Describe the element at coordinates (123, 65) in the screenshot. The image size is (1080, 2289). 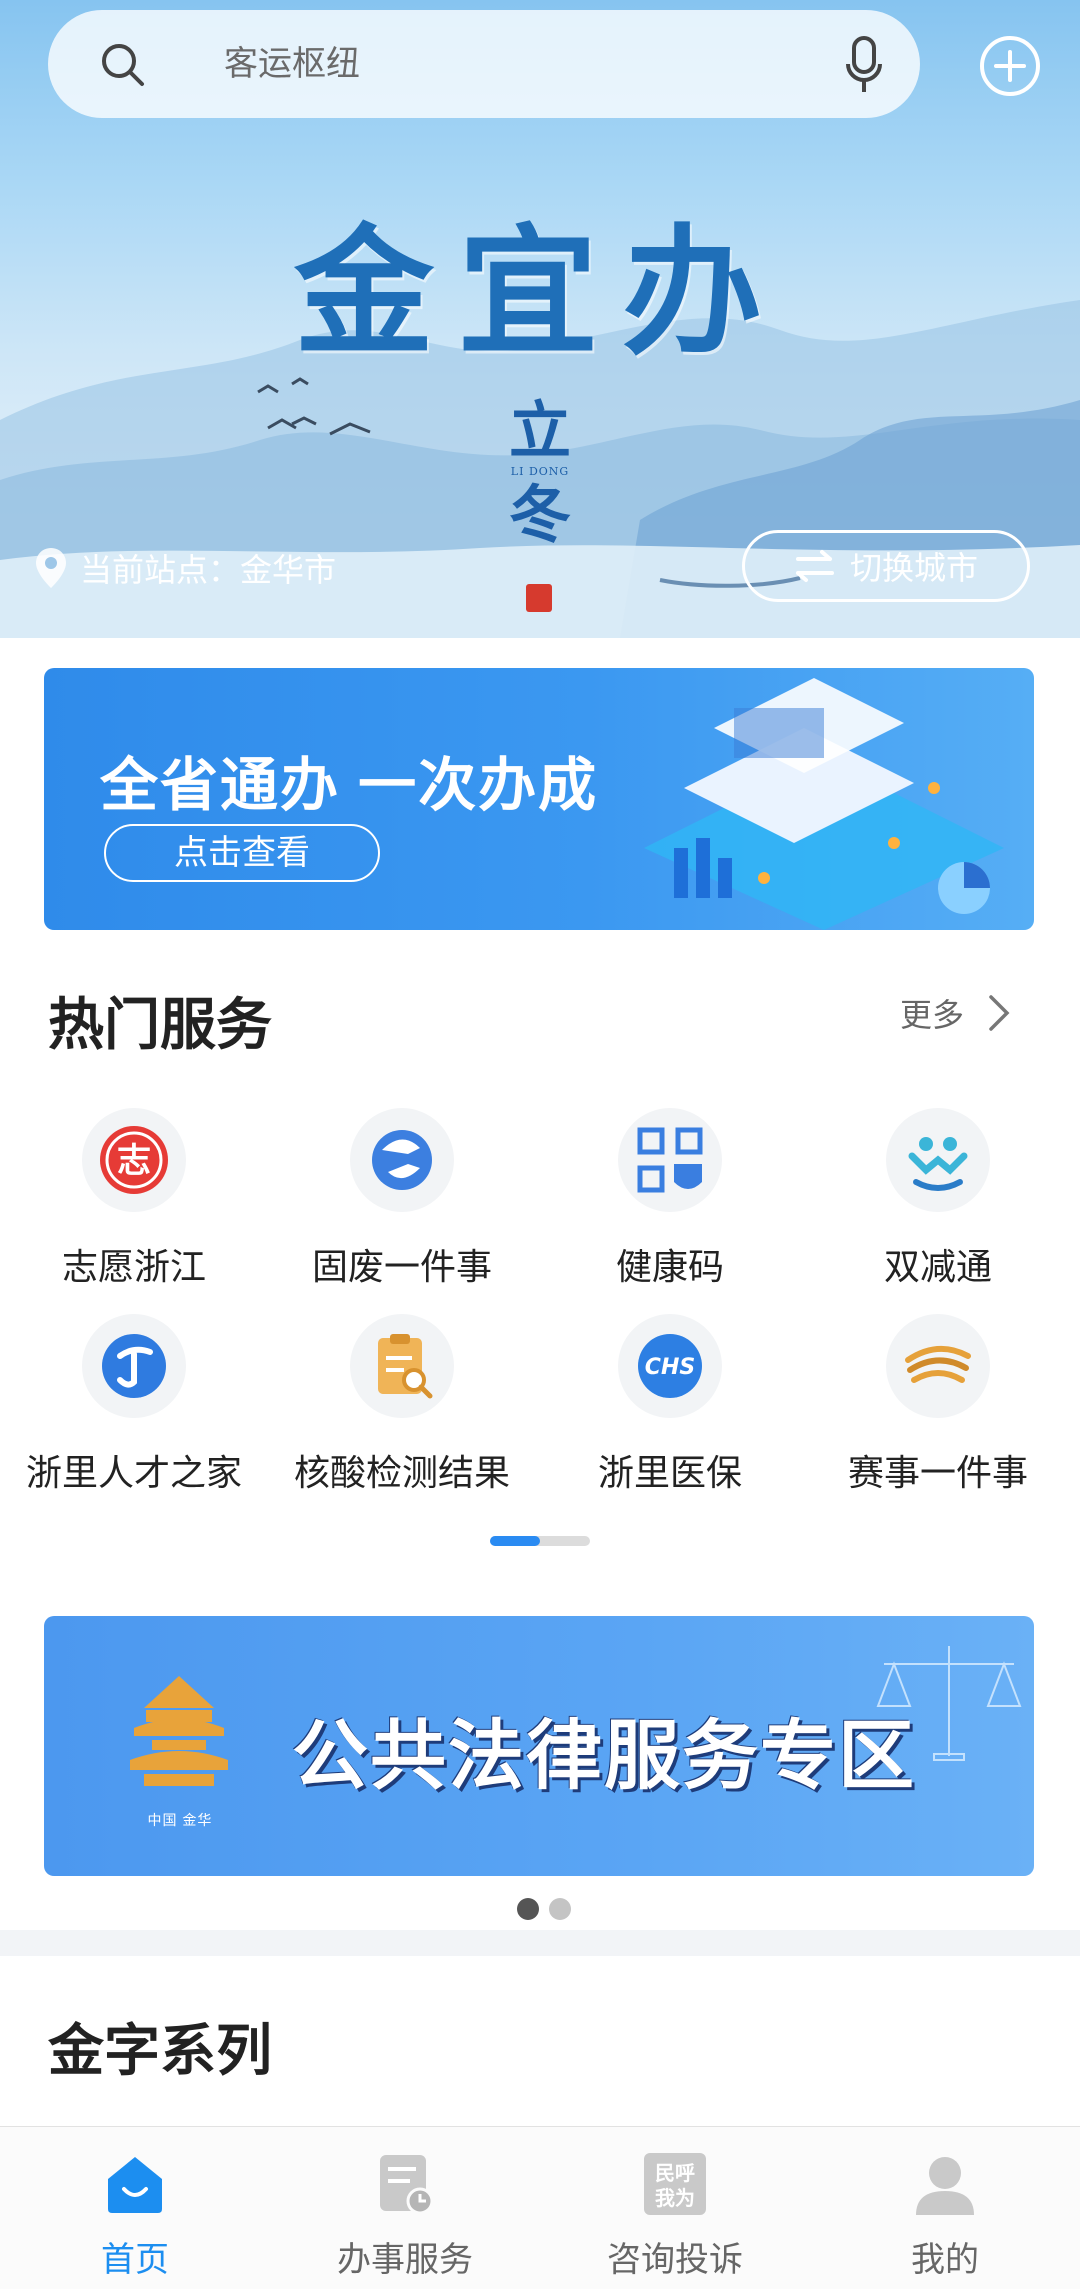
I see `search-icon` at that location.